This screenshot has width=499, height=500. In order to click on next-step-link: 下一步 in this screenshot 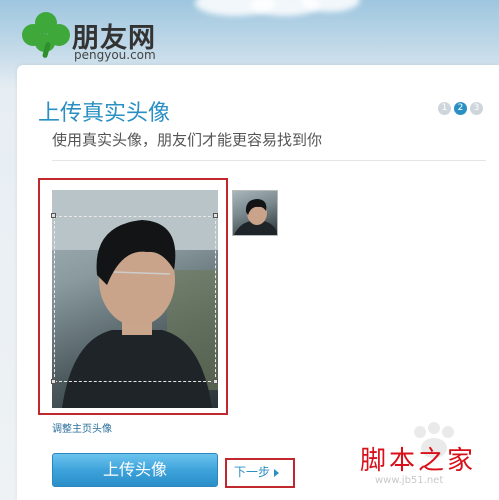, I will do `click(257, 471)`.